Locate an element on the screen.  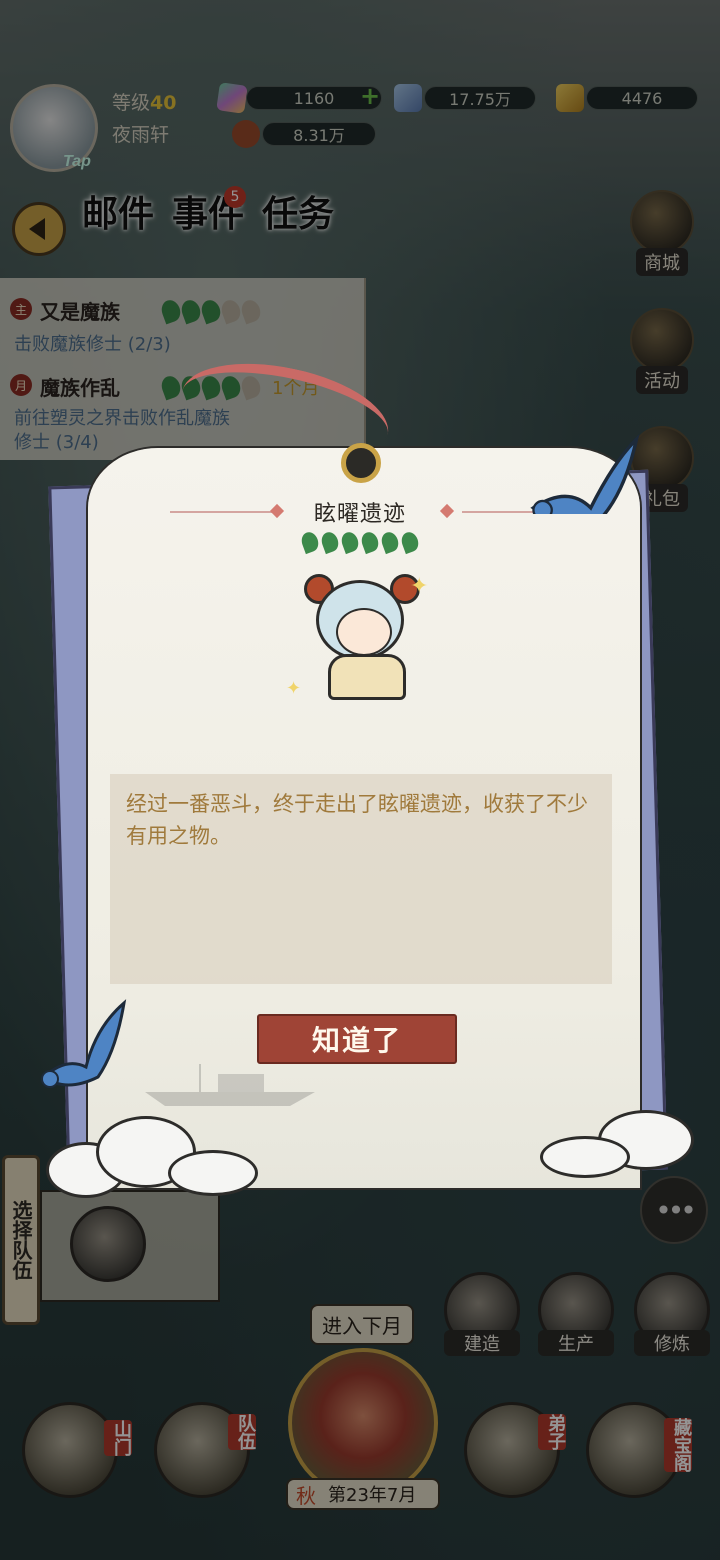
boat-decoration is located at coordinates (230, 1085).